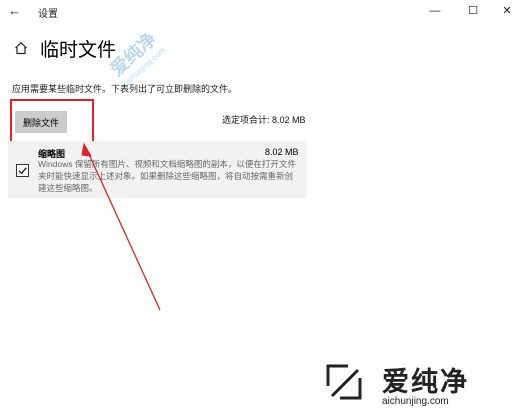 This screenshot has width=520, height=416. What do you see at coordinates (78, 50) in the screenshot?
I see `page-title: 临时文件` at bounding box center [78, 50].